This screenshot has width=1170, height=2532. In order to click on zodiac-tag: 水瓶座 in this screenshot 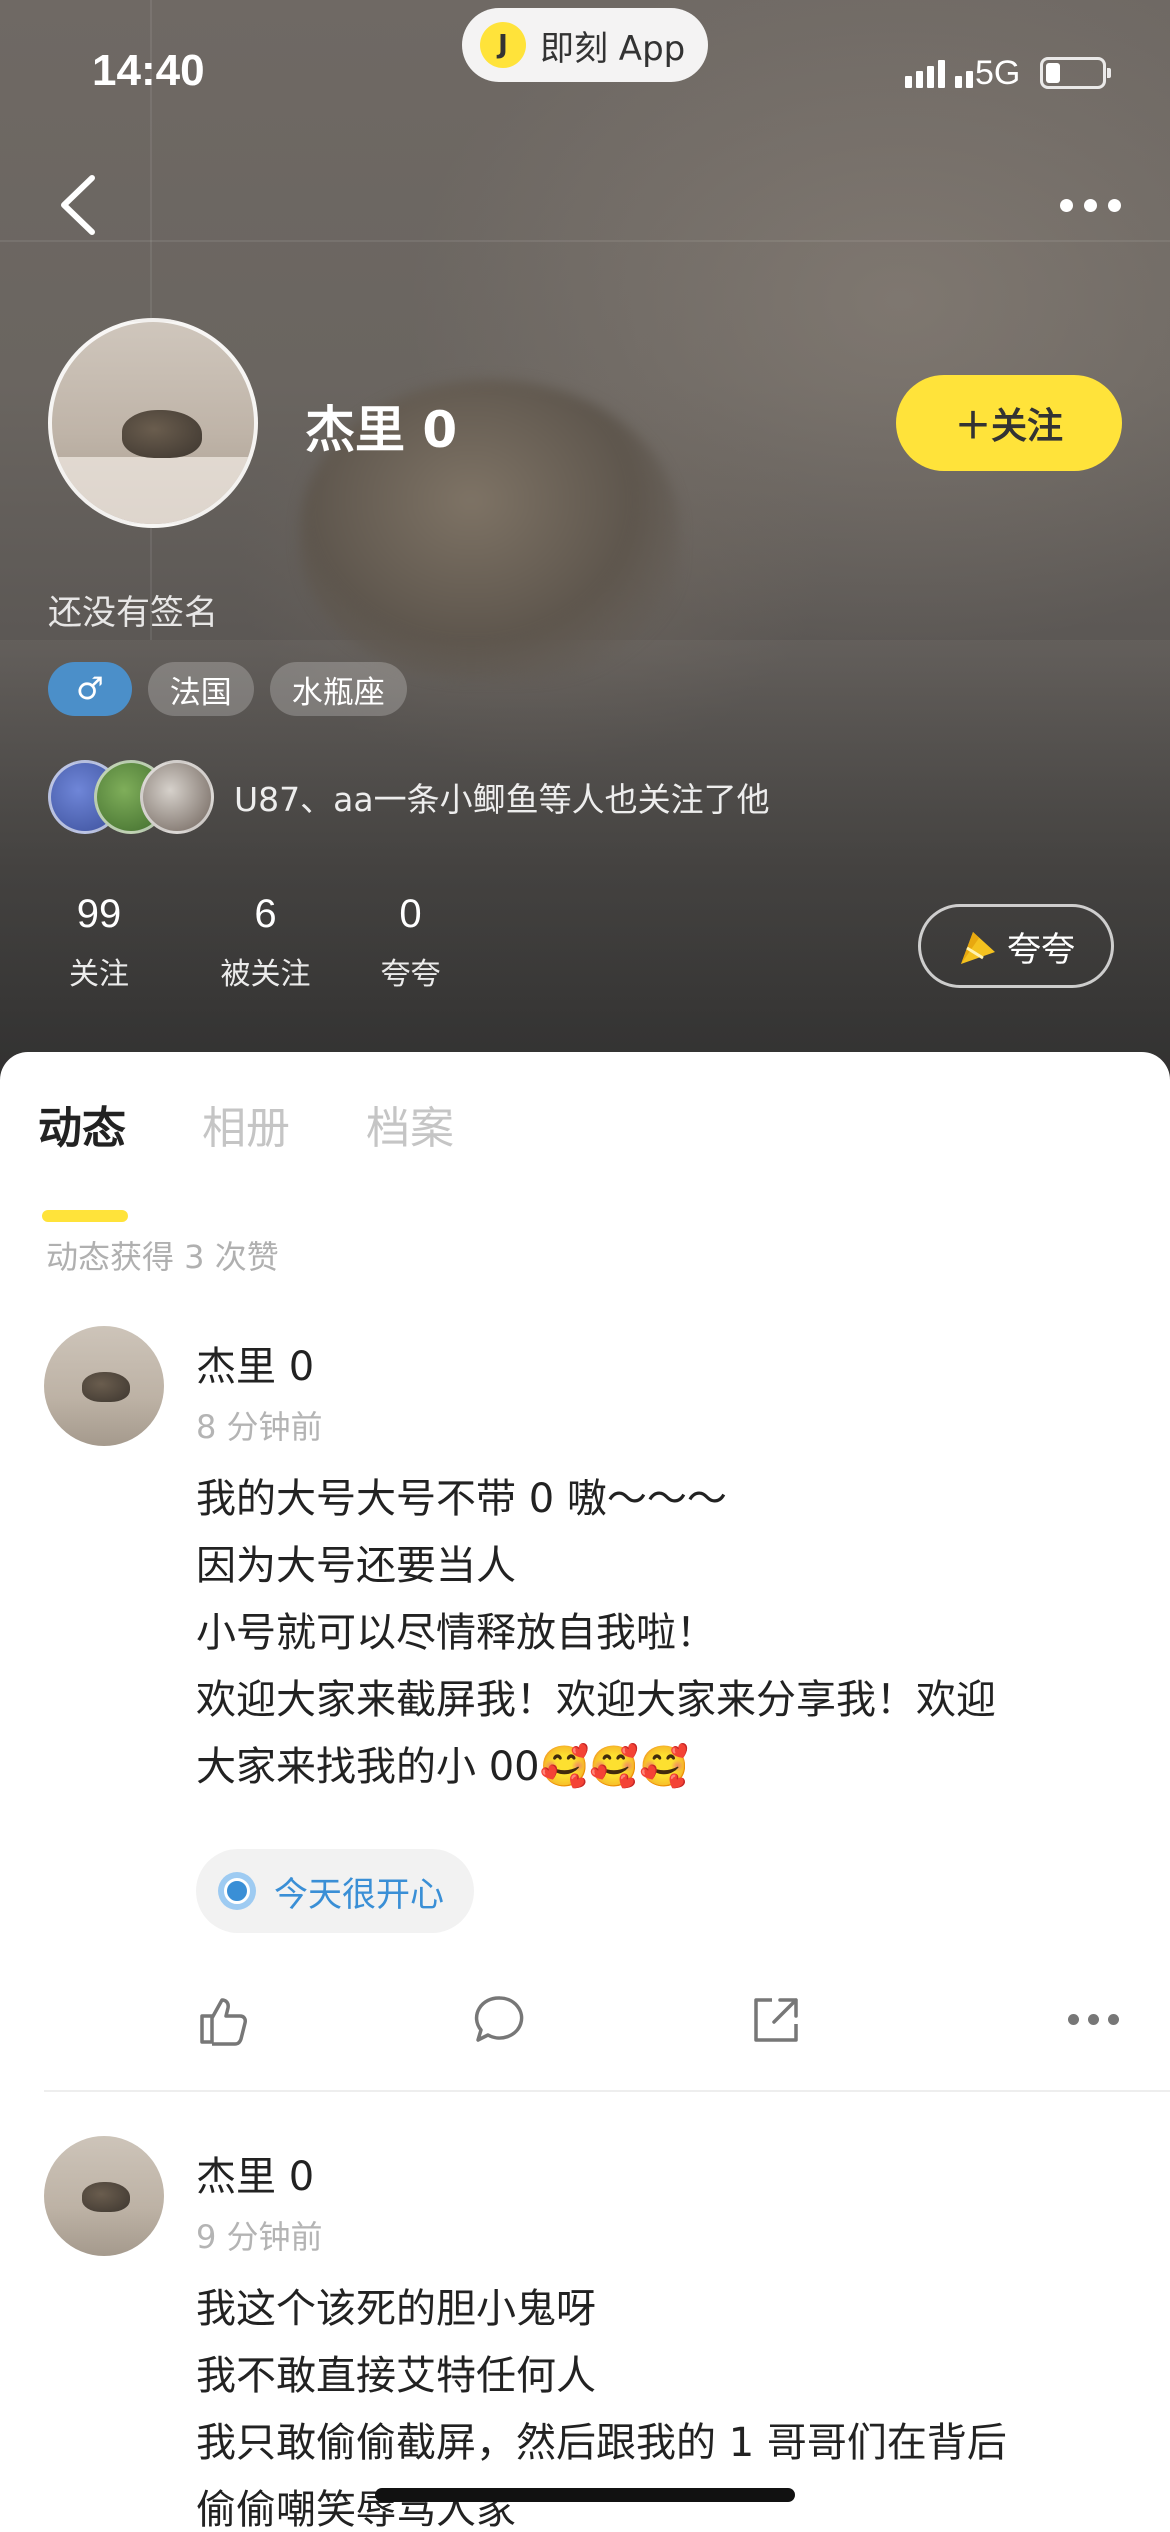, I will do `click(338, 689)`.